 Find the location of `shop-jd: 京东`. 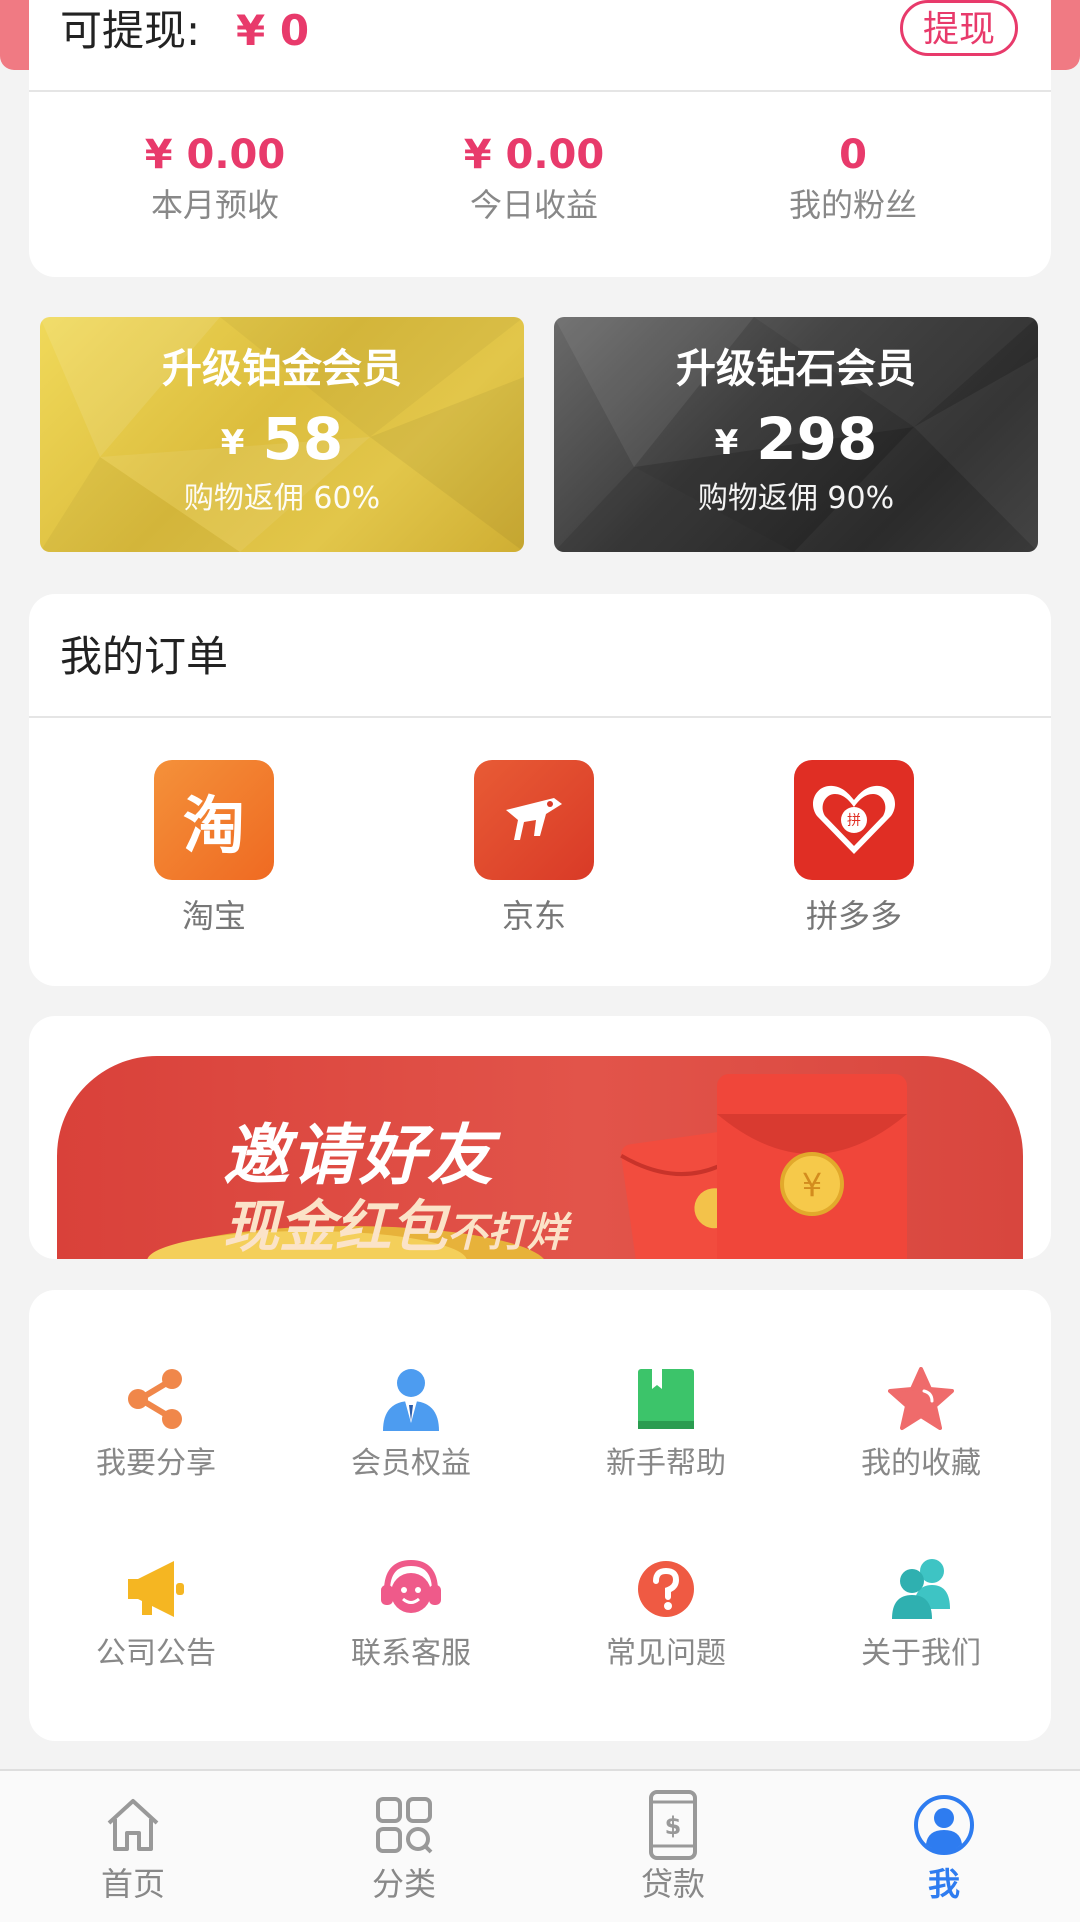

shop-jd: 京东 is located at coordinates (534, 849).